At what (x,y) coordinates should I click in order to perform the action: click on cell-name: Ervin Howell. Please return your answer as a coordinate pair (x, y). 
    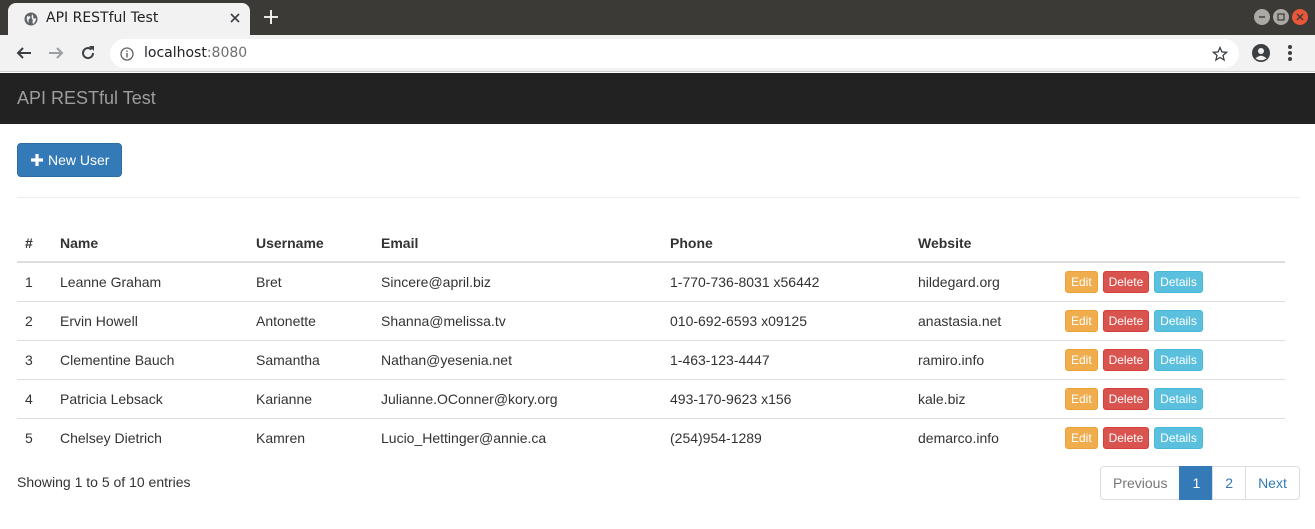
    Looking at the image, I should click on (150, 320).